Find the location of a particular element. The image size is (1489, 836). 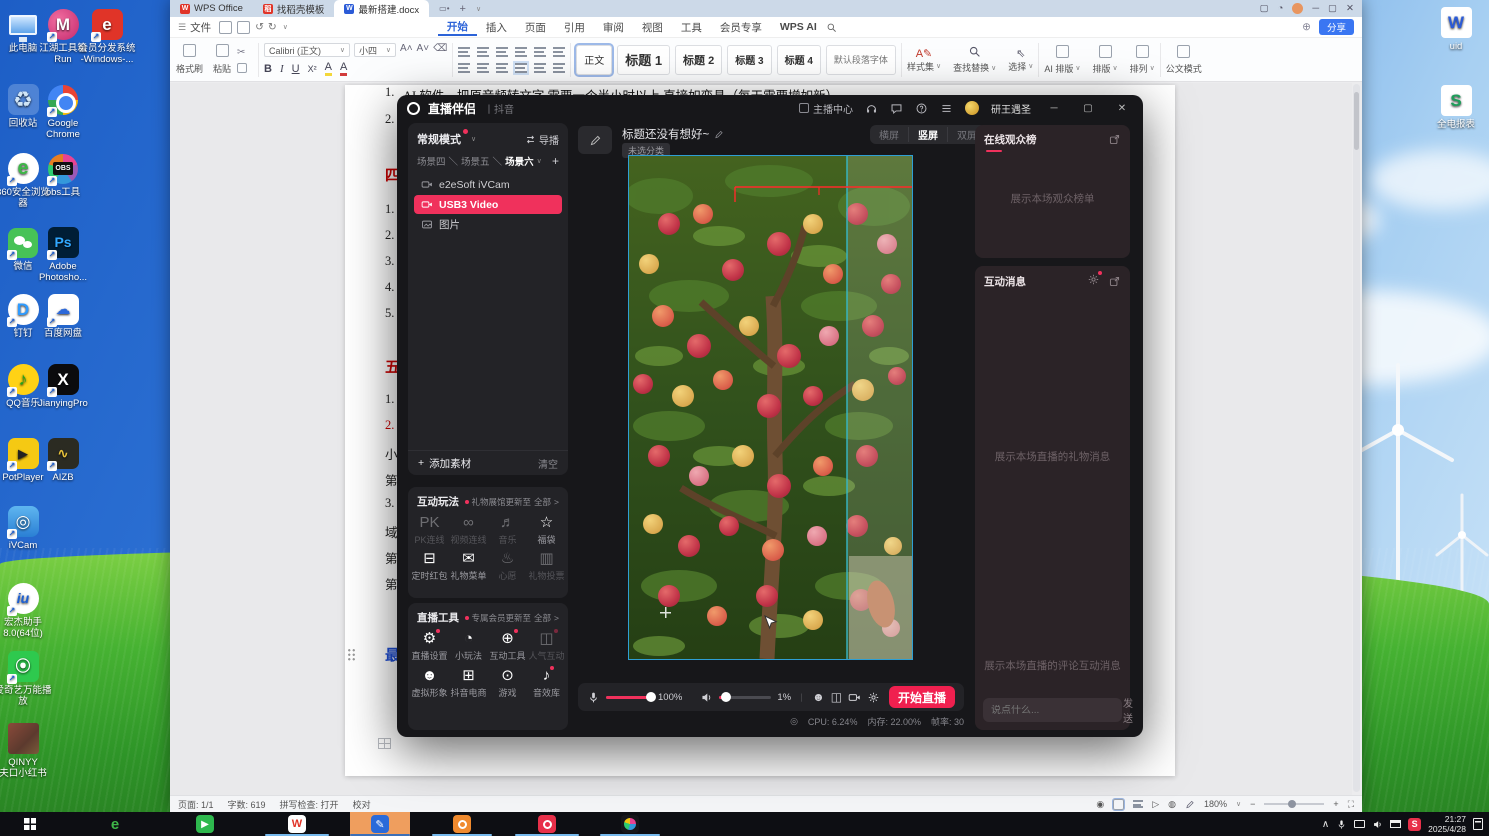

clear-format-icon: ⌫ is located at coordinates (440, 50).